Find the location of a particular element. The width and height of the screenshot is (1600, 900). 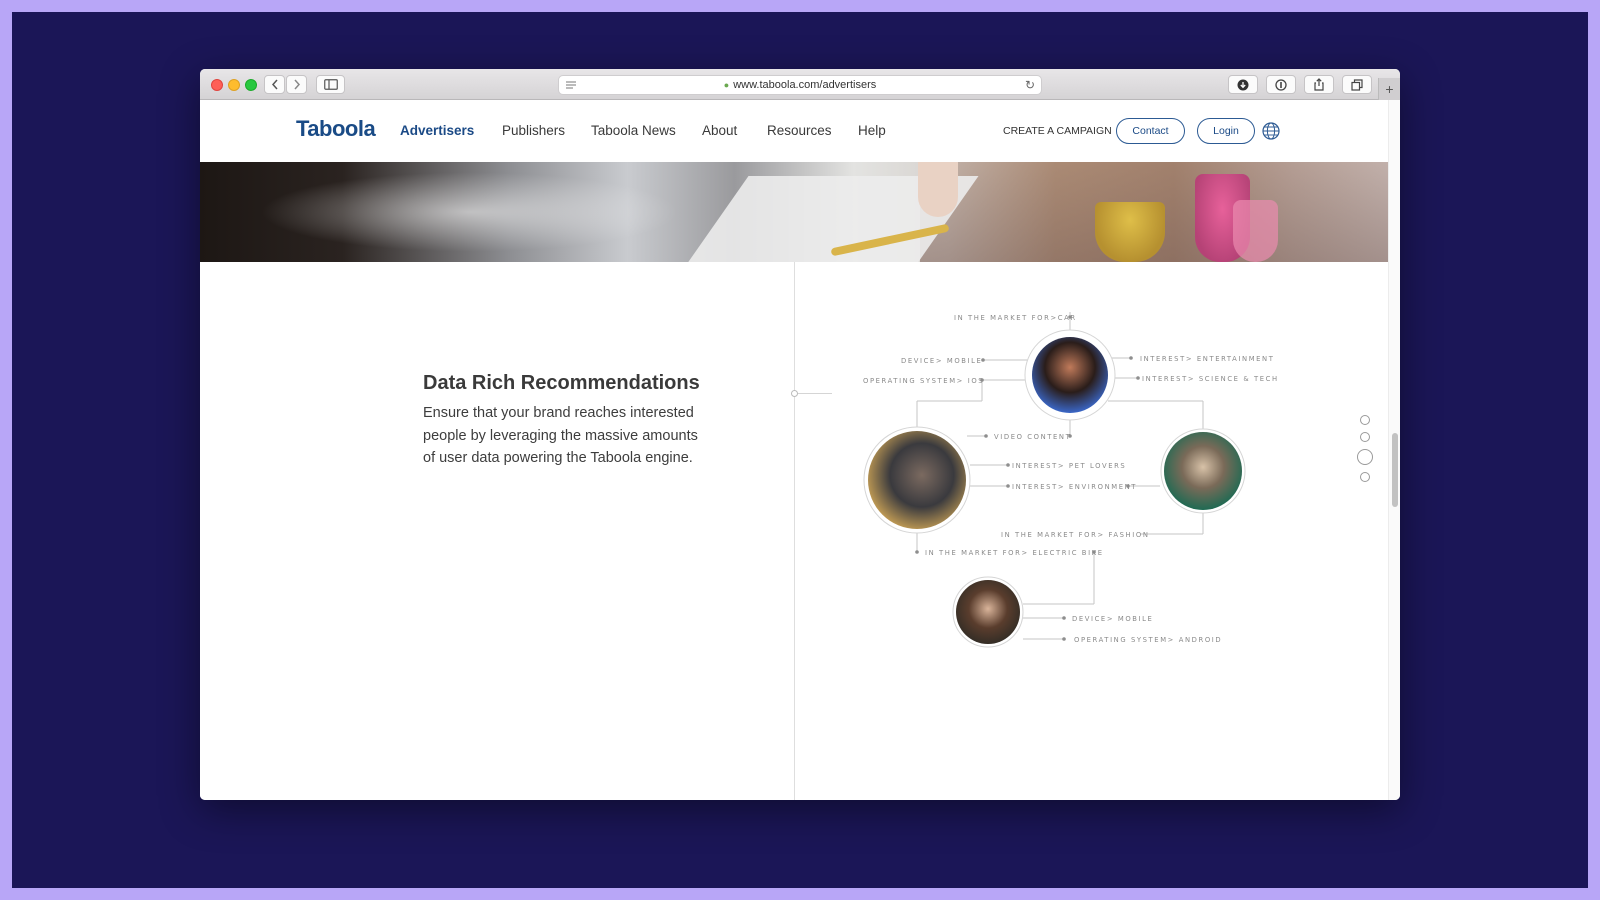

timeline-dot is located at coordinates (794, 393).